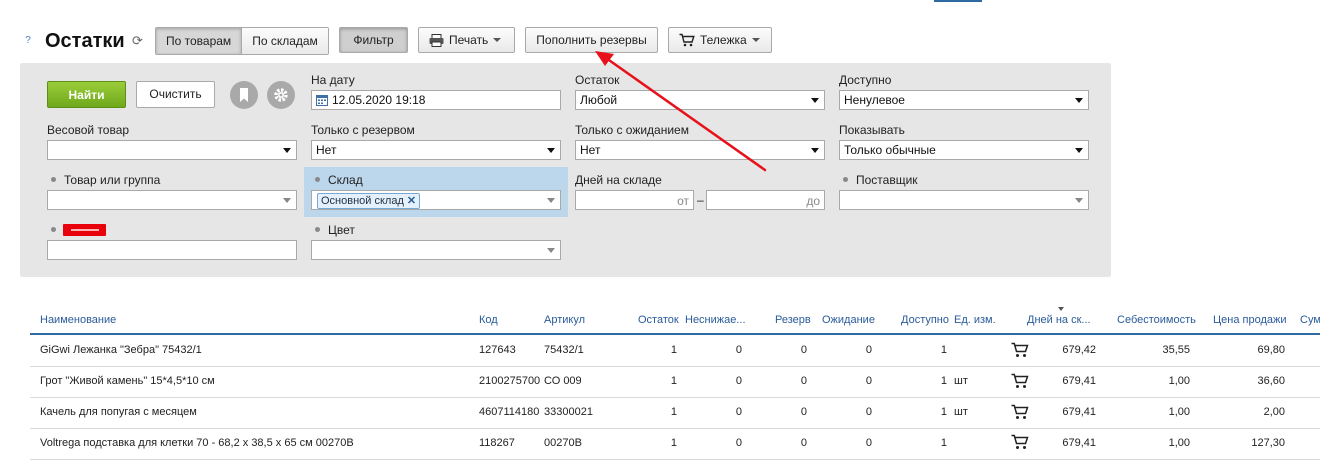  I want to click on days-from-input: от, so click(634, 200).